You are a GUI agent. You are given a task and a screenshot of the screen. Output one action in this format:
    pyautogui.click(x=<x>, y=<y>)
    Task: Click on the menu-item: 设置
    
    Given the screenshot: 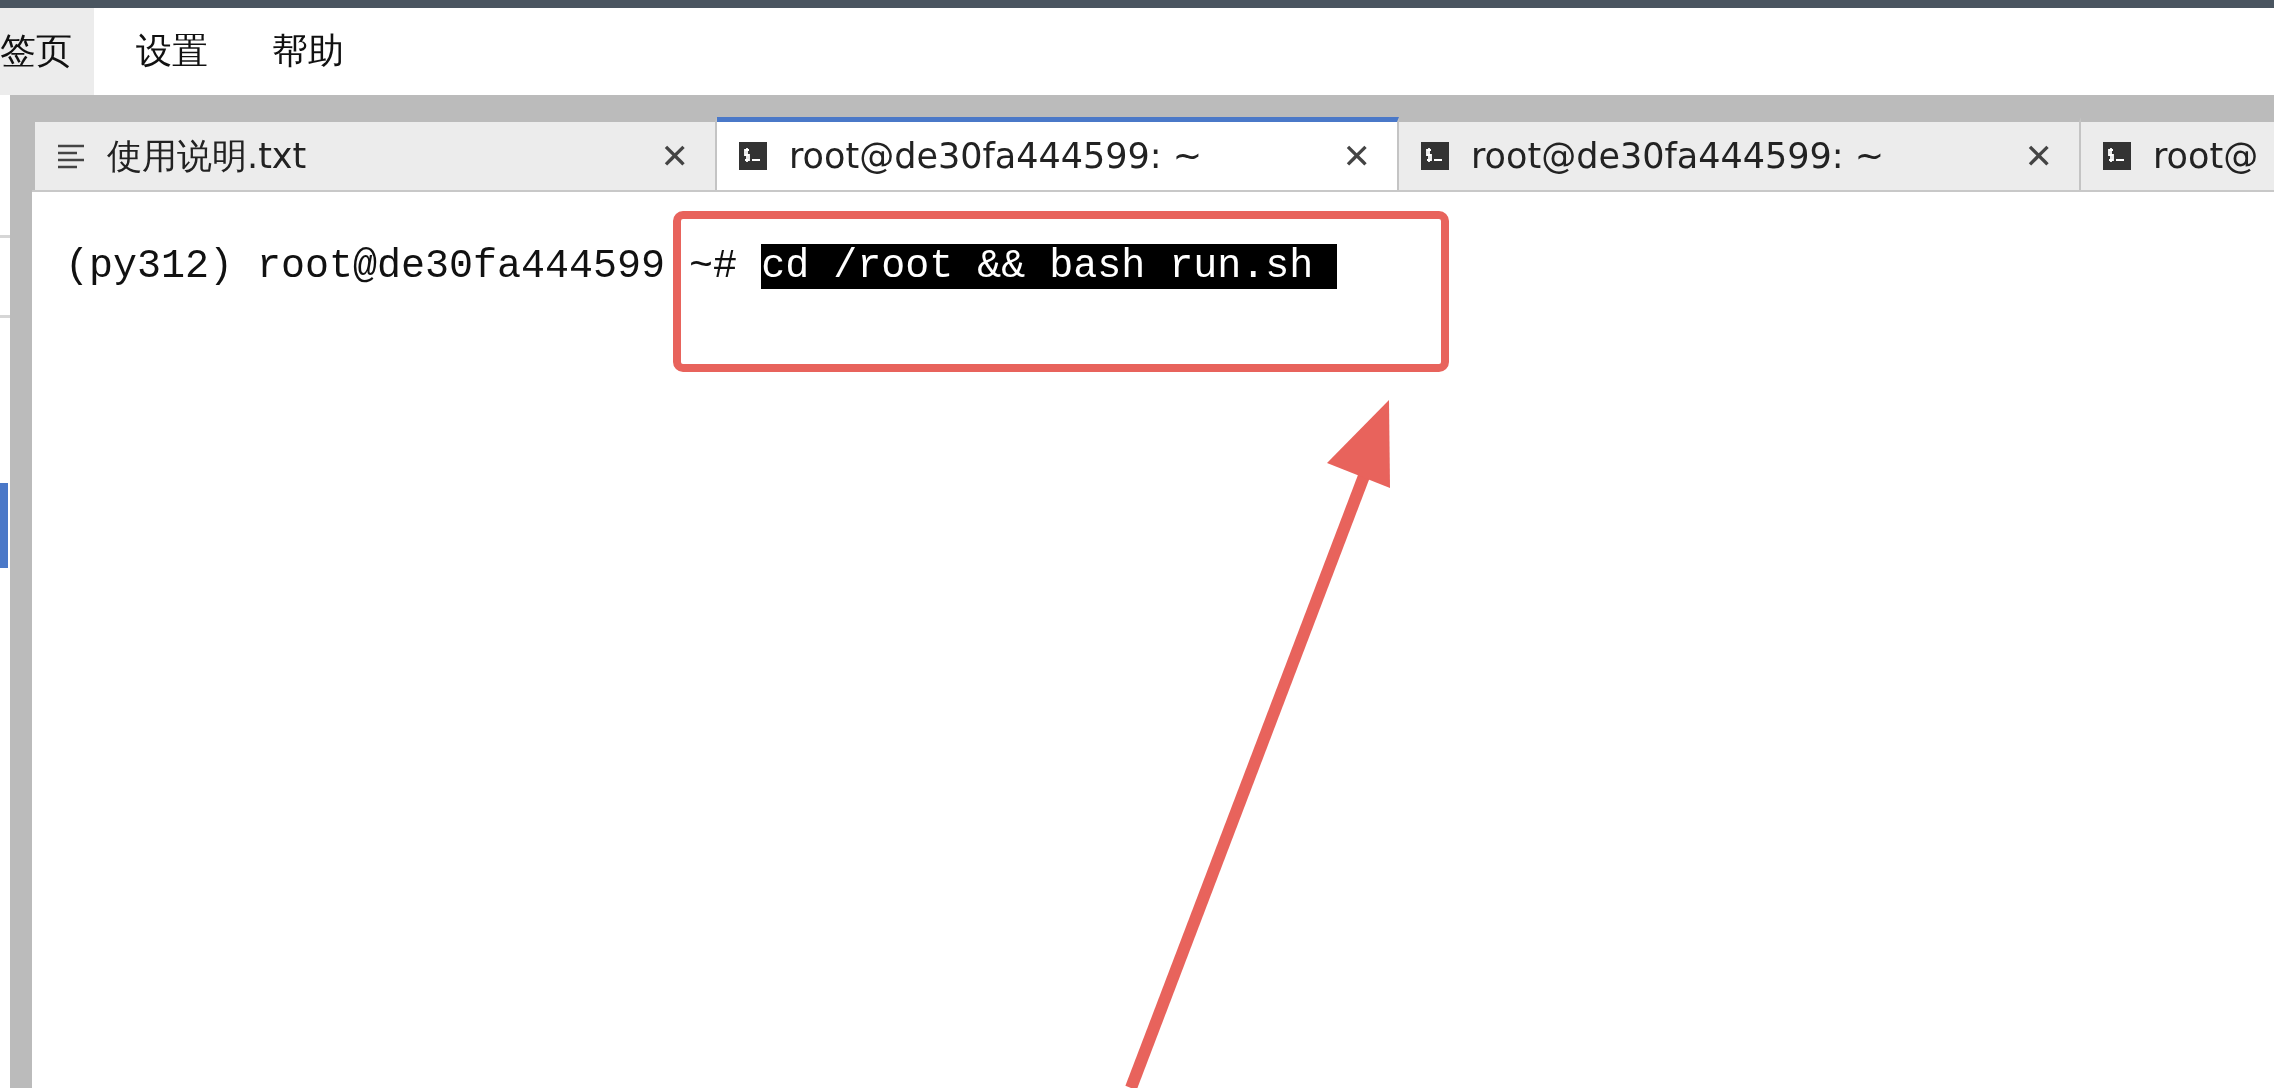 What is the action you would take?
    pyautogui.click(x=174, y=51)
    